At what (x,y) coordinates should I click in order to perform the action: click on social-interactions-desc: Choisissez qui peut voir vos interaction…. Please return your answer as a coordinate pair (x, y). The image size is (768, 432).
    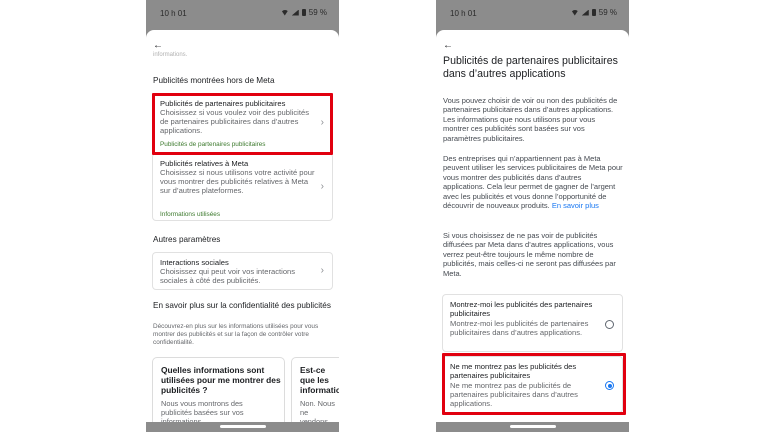
    Looking at the image, I should click on (228, 276).